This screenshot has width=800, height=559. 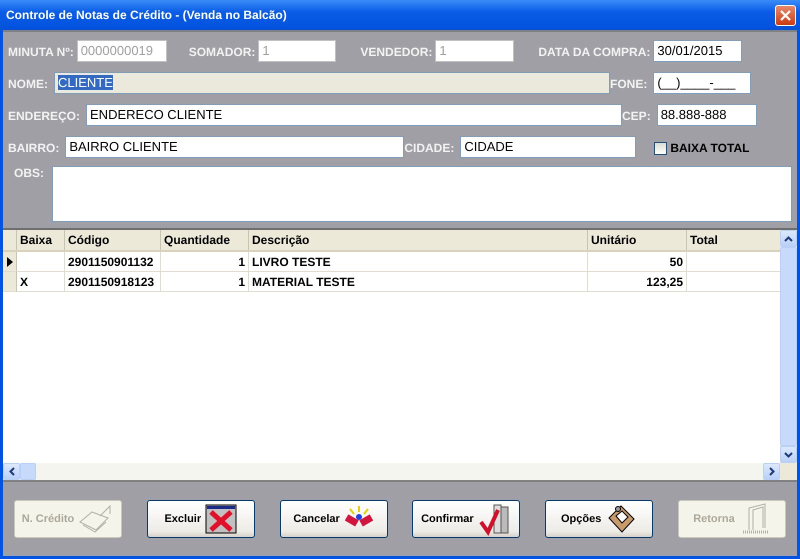 I want to click on column-header: Código, so click(x=113, y=240).